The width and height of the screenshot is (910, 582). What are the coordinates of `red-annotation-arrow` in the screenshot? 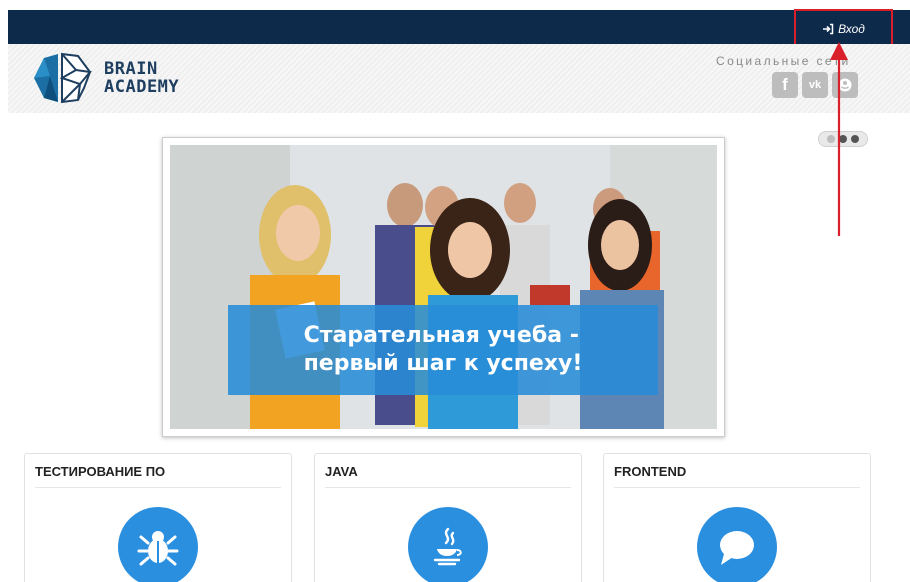 It's located at (839, 139).